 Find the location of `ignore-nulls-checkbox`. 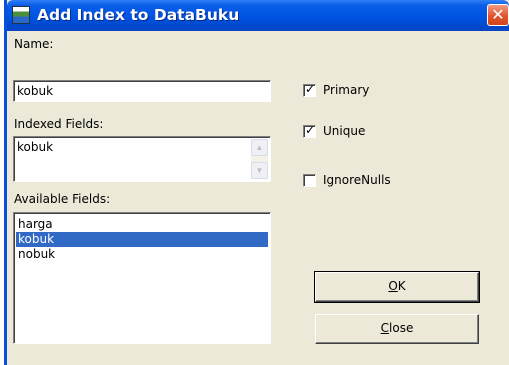

ignore-nulls-checkbox is located at coordinates (309, 180).